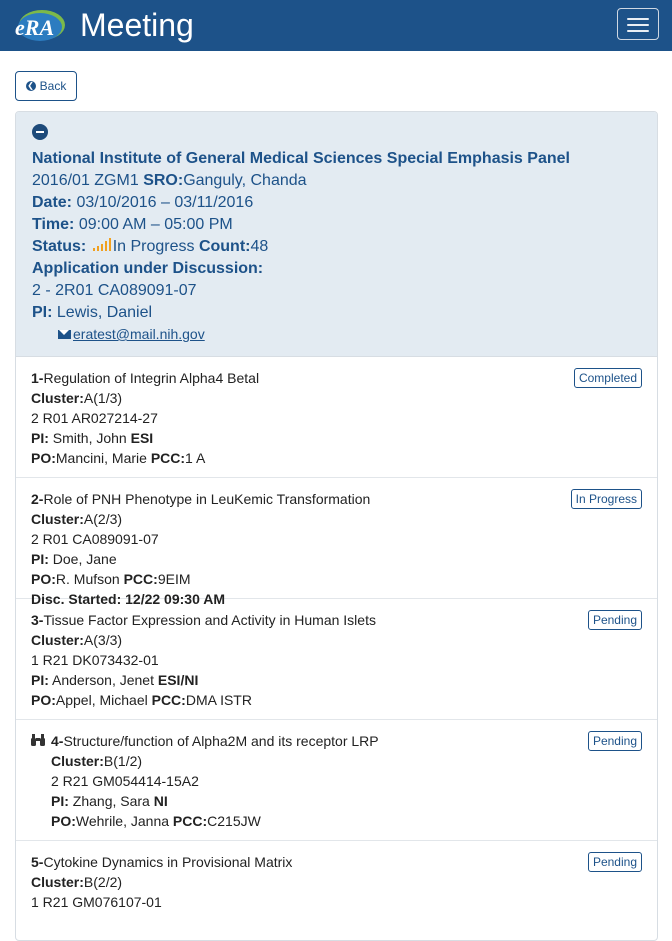  I want to click on pi-value: Zhang, Sara, so click(111, 801).